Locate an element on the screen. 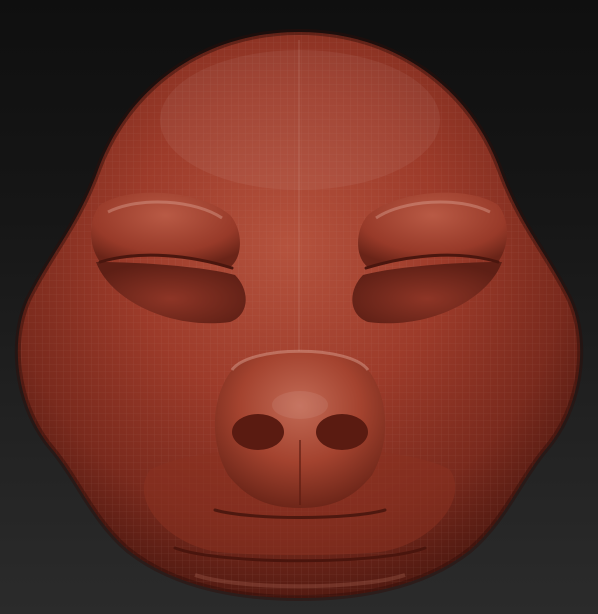  nose is located at coordinates (300, 428).